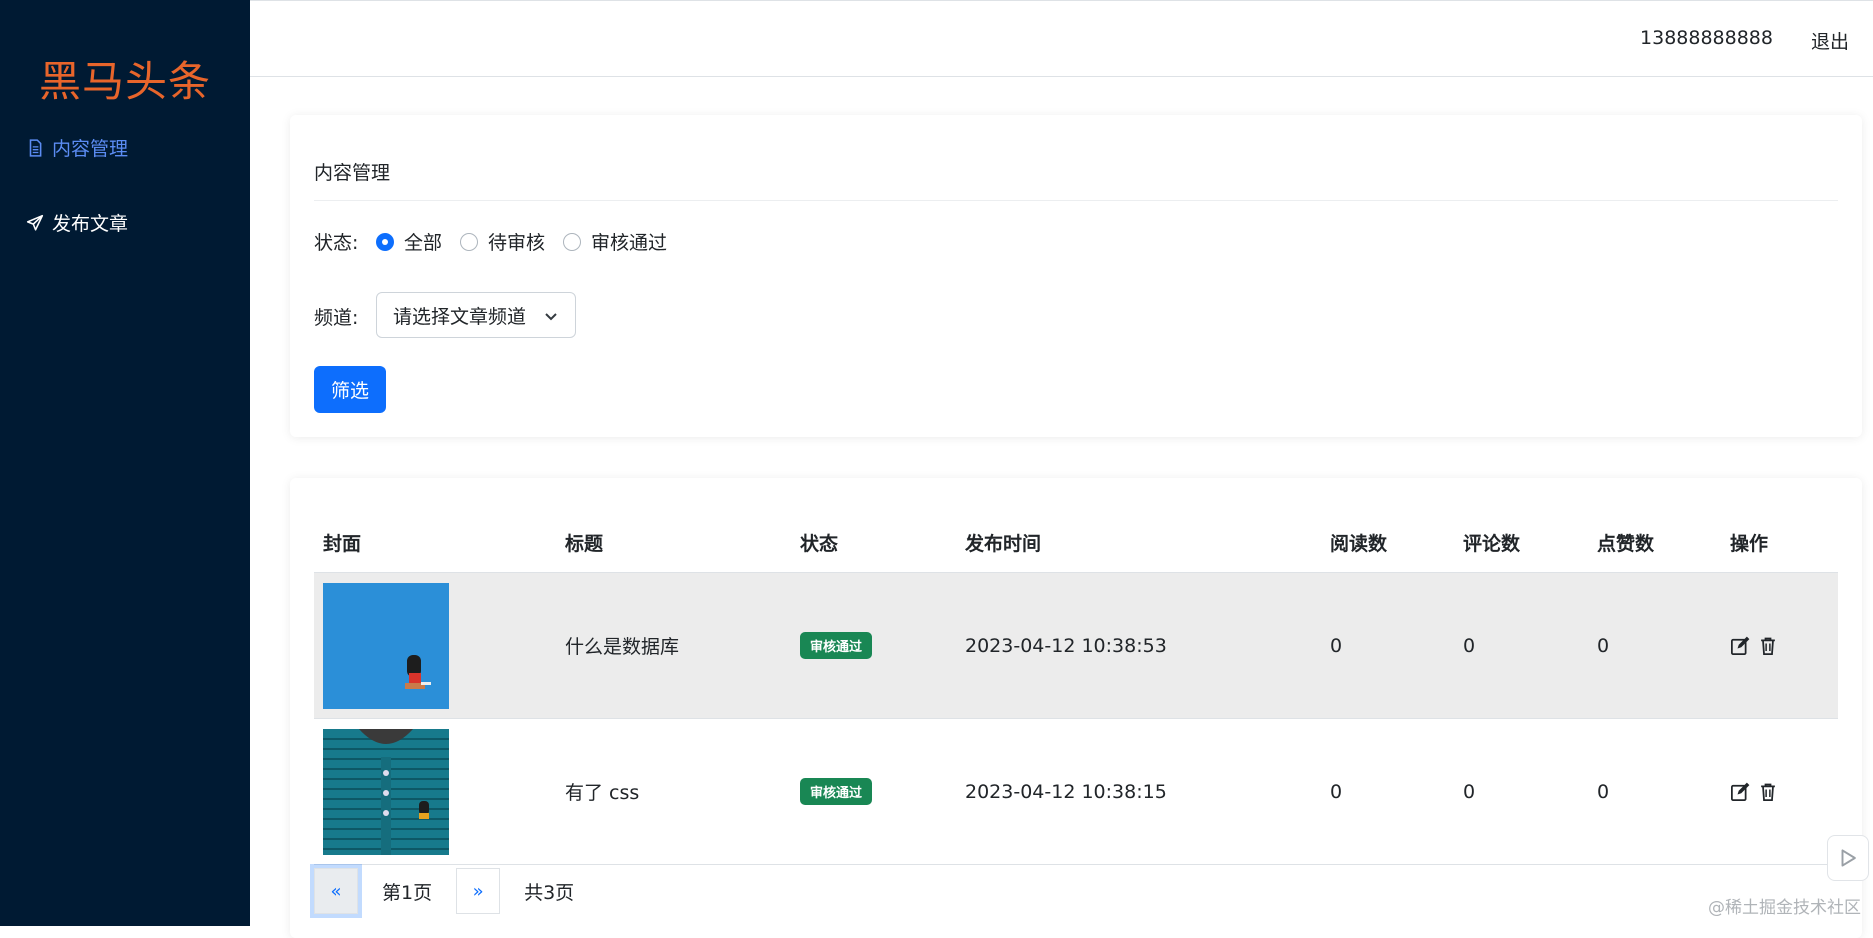  I want to click on time-cell: 2023-04-12 10:38:15, so click(1138, 791).